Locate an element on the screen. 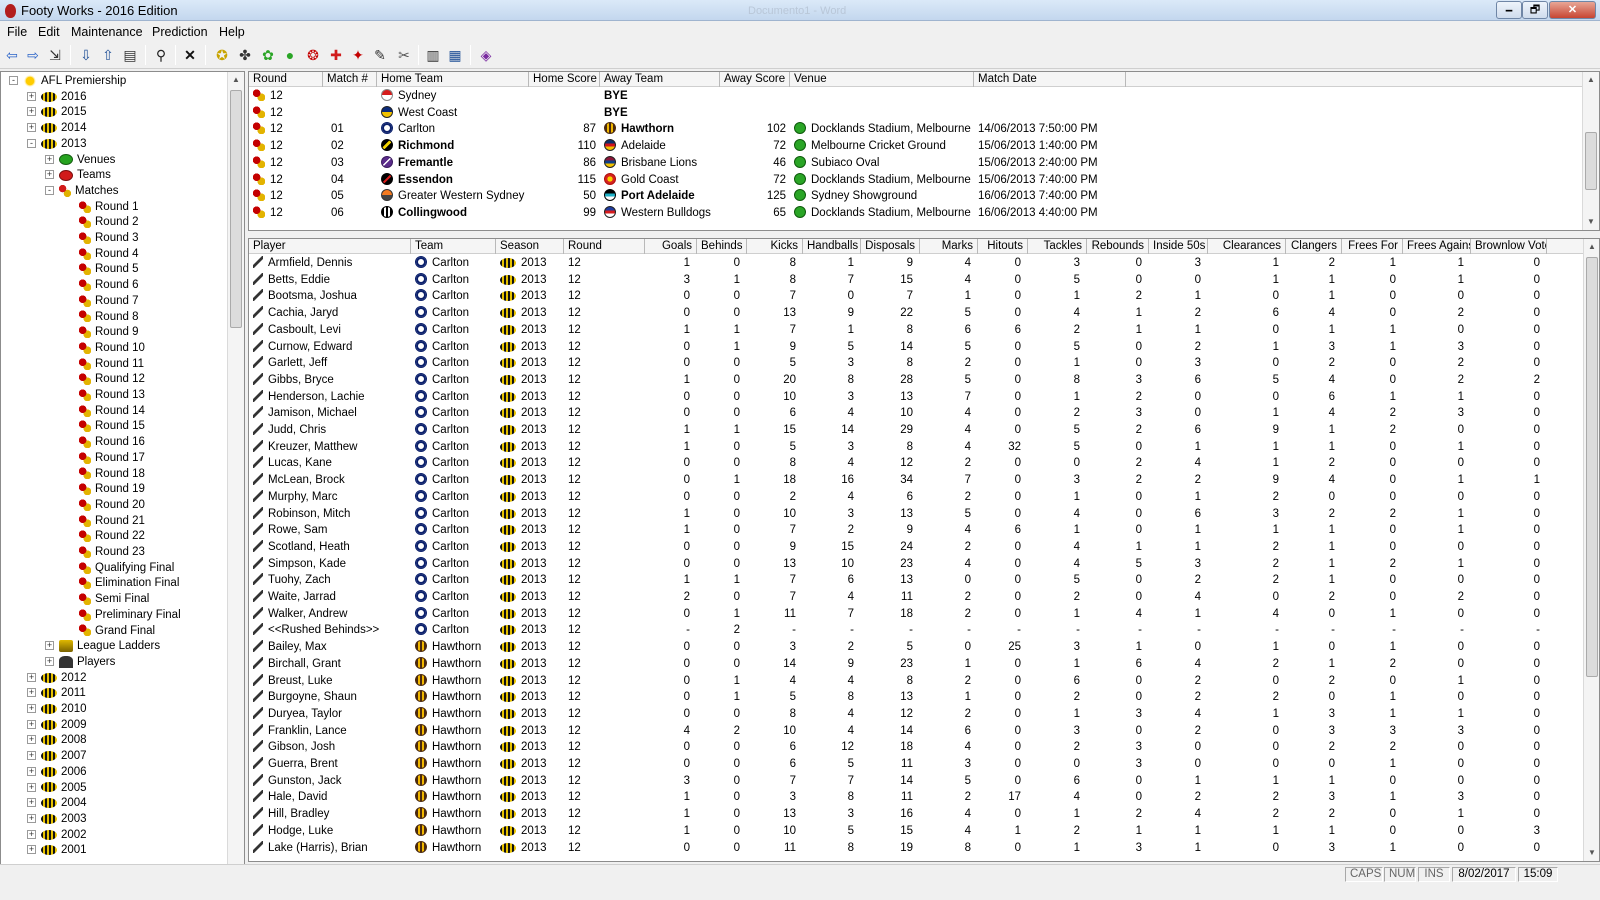 The image size is (1600, 900). tree-item-round: Elimination Final is located at coordinates (129, 583).